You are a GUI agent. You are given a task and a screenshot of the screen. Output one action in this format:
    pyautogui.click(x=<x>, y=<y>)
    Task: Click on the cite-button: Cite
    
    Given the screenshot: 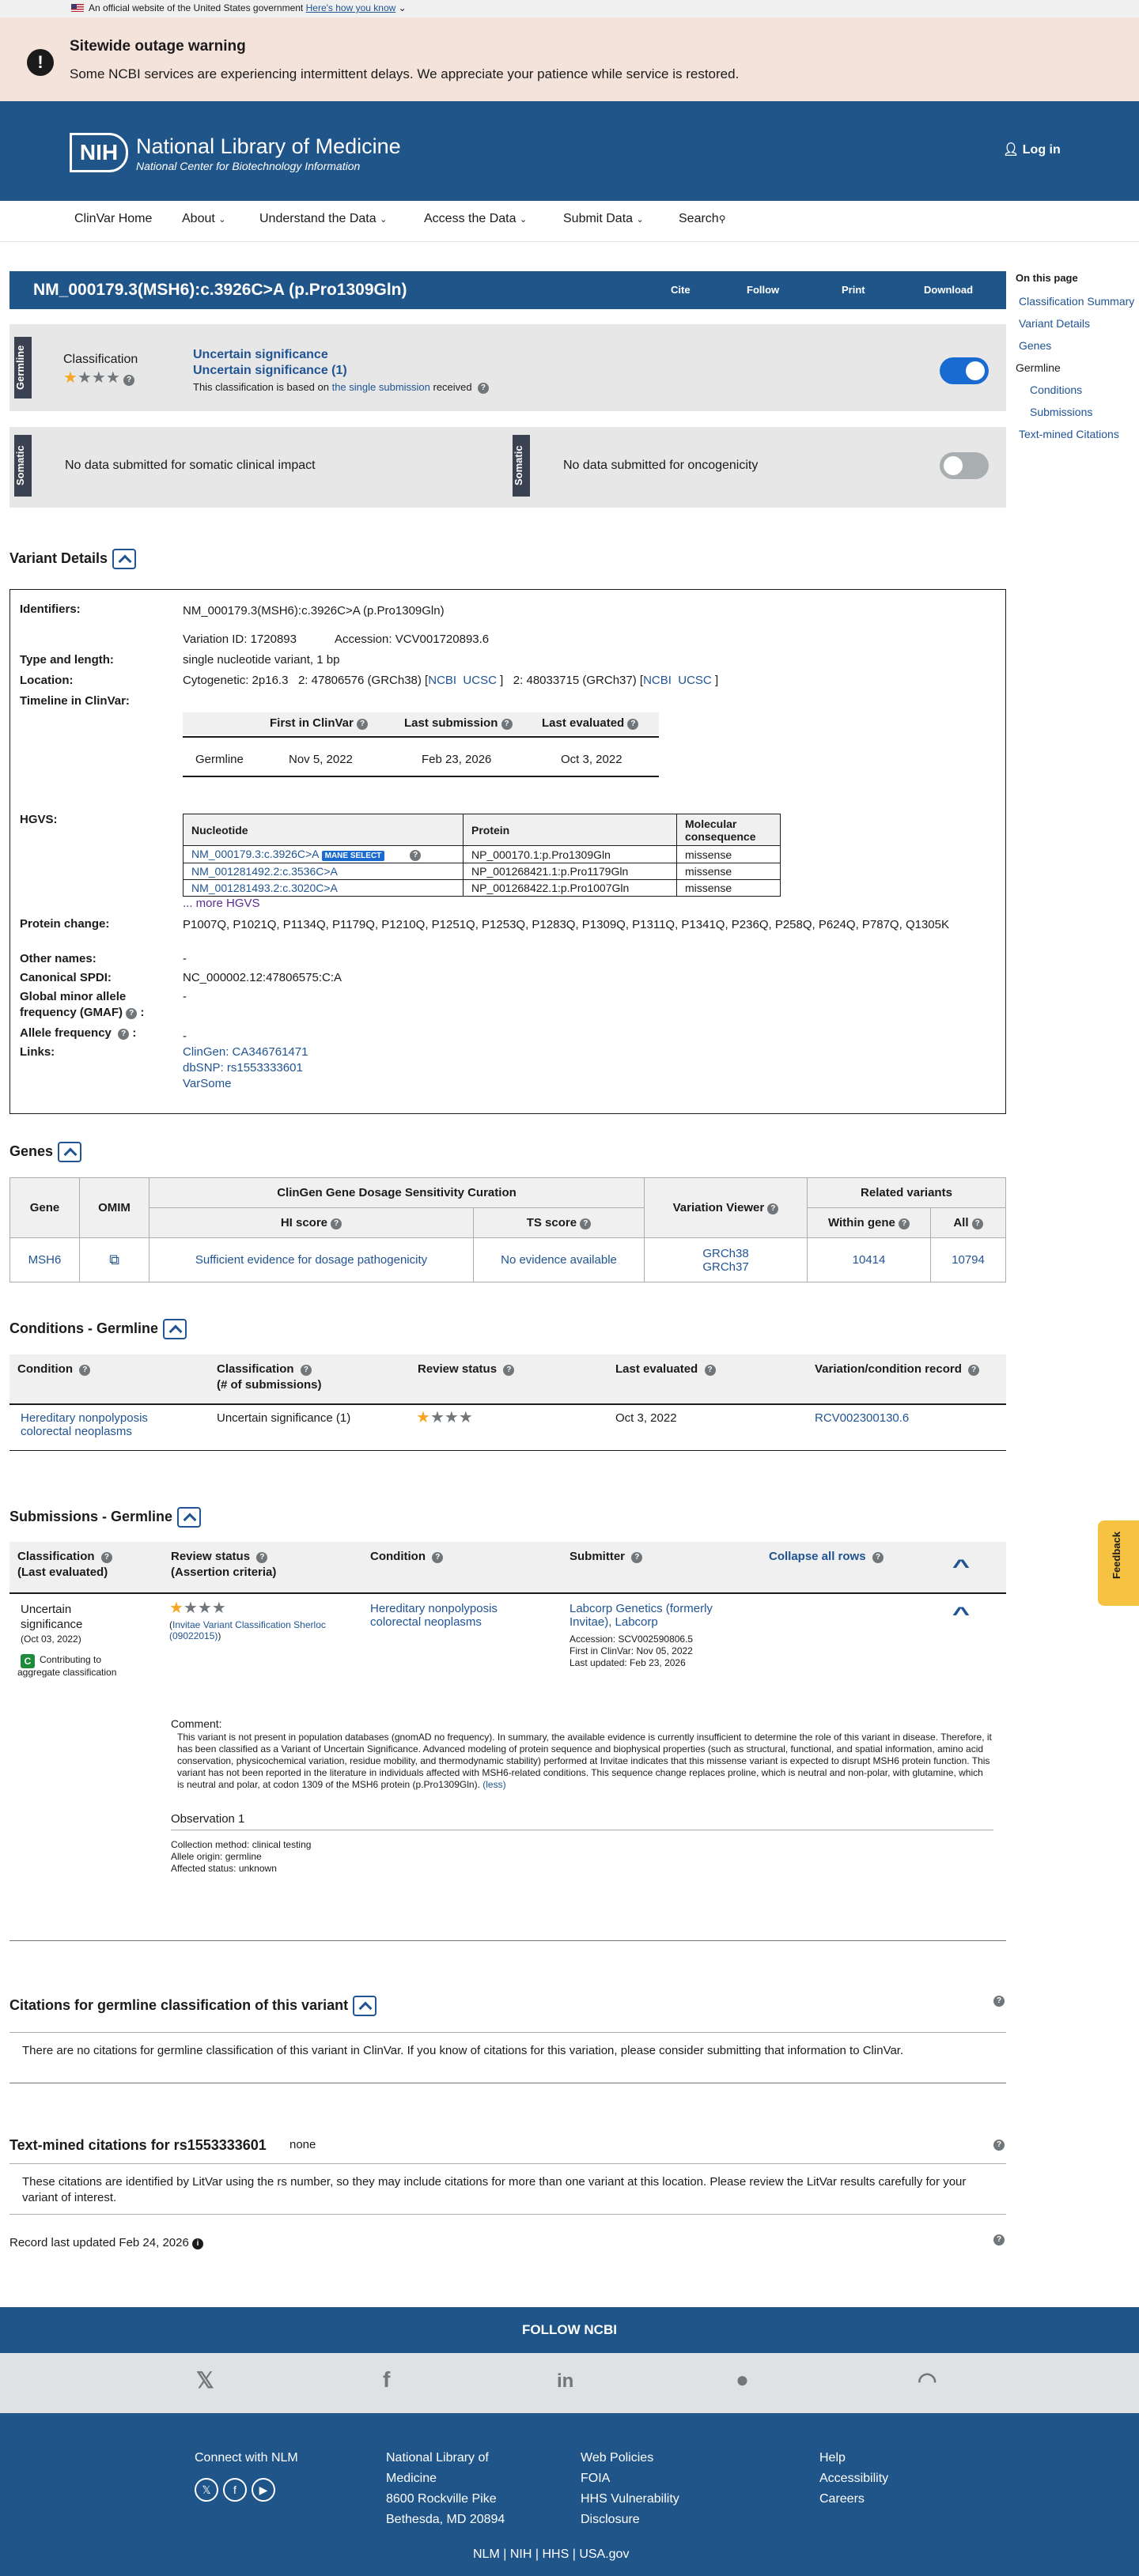 What is the action you would take?
    pyautogui.click(x=681, y=290)
    